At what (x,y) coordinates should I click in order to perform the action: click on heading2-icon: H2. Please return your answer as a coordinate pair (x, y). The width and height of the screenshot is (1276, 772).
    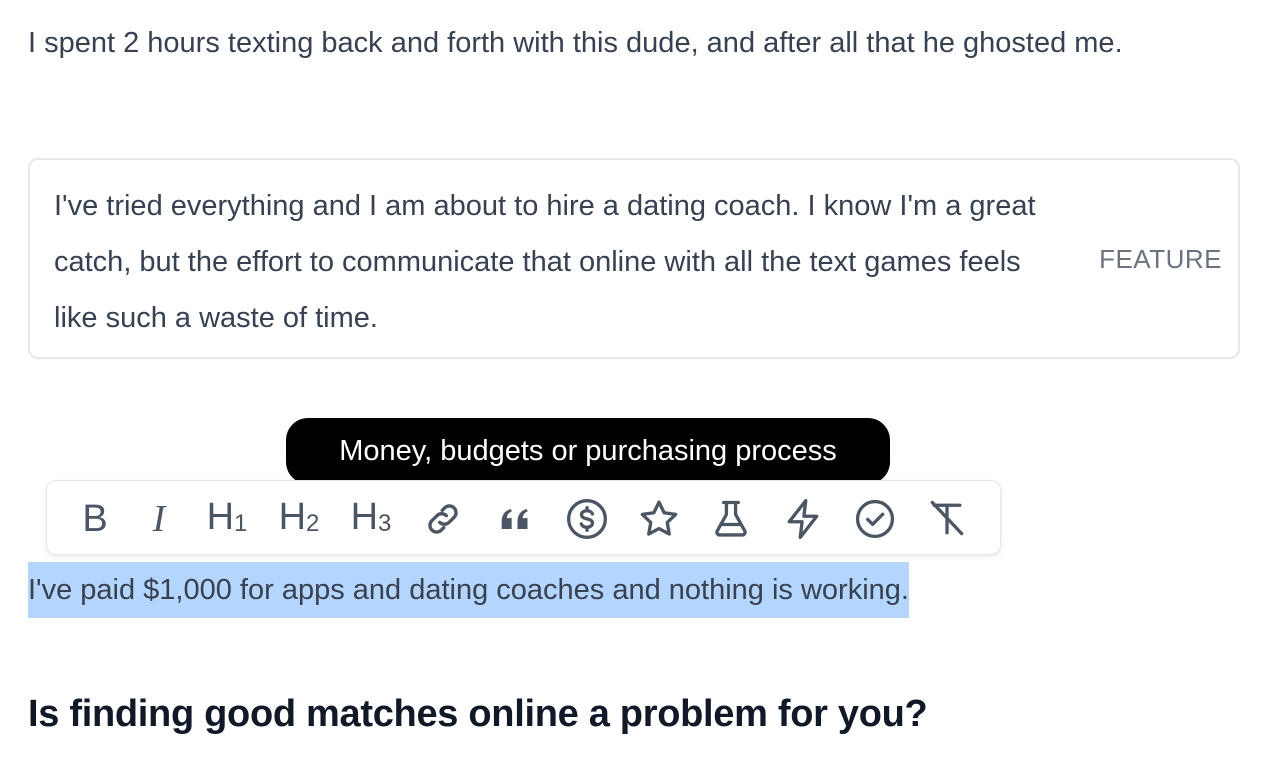
    Looking at the image, I should click on (299, 519).